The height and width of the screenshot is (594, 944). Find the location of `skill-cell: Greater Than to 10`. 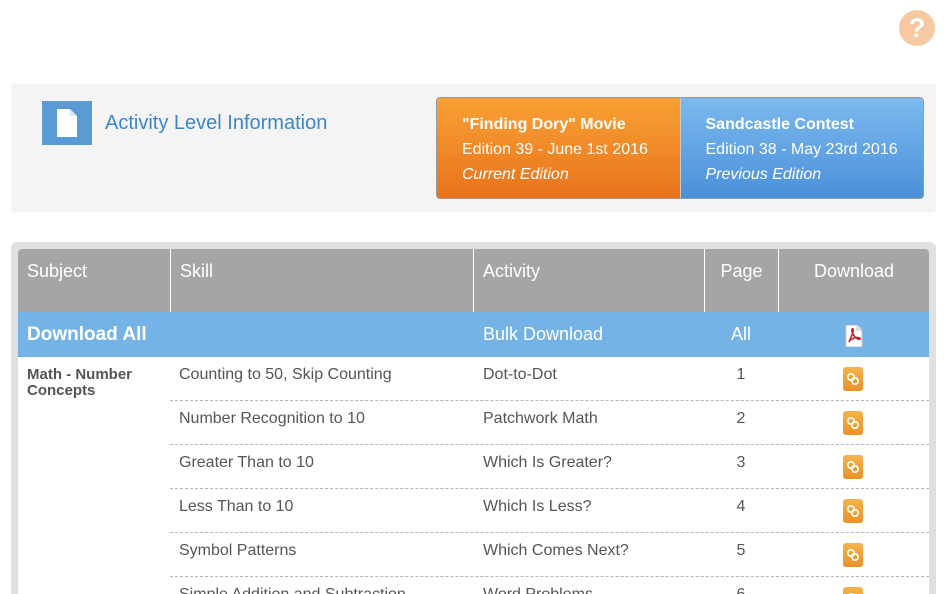

skill-cell: Greater Than to 10 is located at coordinates (246, 462).